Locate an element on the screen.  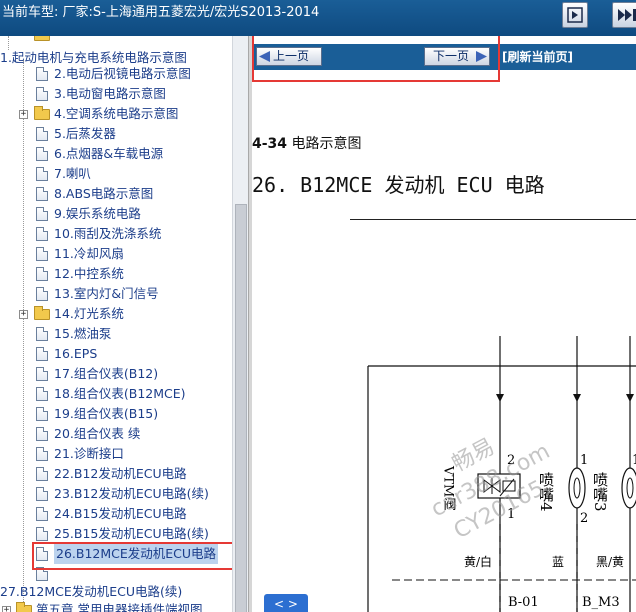
figure-caption: 电路示意图 is located at coordinates (326, 144).